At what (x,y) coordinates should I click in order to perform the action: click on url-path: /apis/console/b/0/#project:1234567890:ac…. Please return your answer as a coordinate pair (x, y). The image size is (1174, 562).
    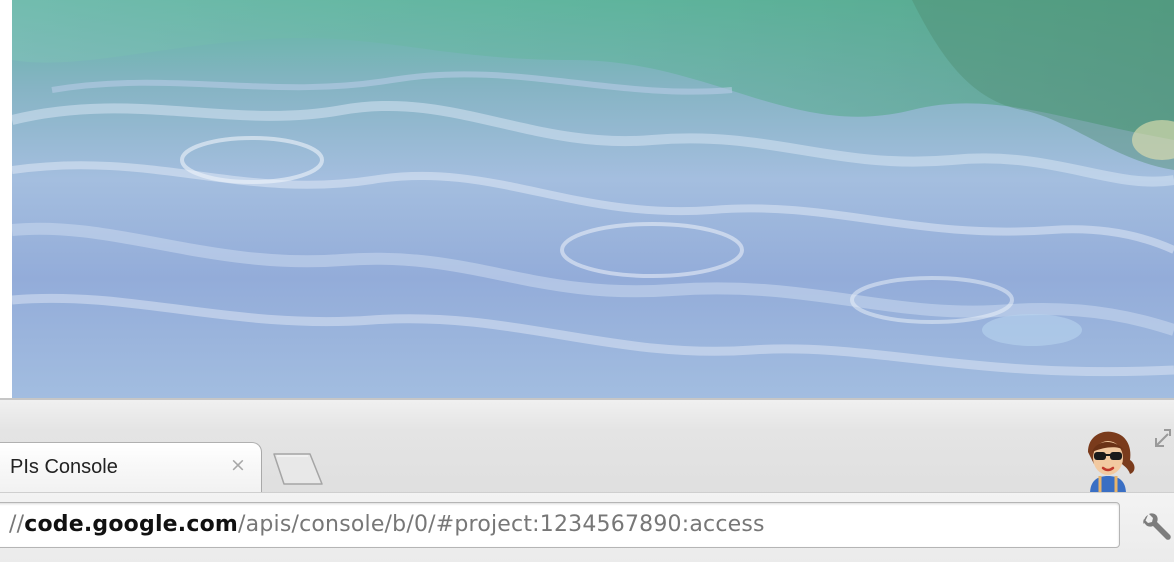
    Looking at the image, I should click on (501, 524).